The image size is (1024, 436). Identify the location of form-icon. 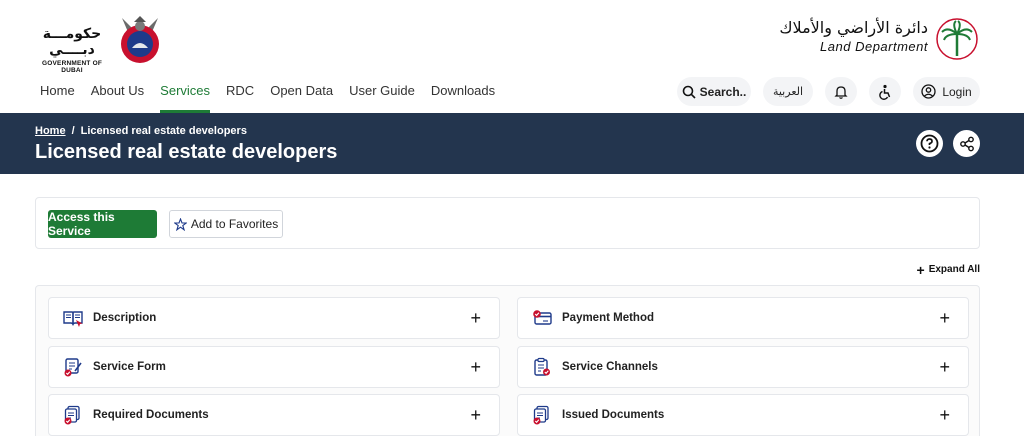
(73, 367).